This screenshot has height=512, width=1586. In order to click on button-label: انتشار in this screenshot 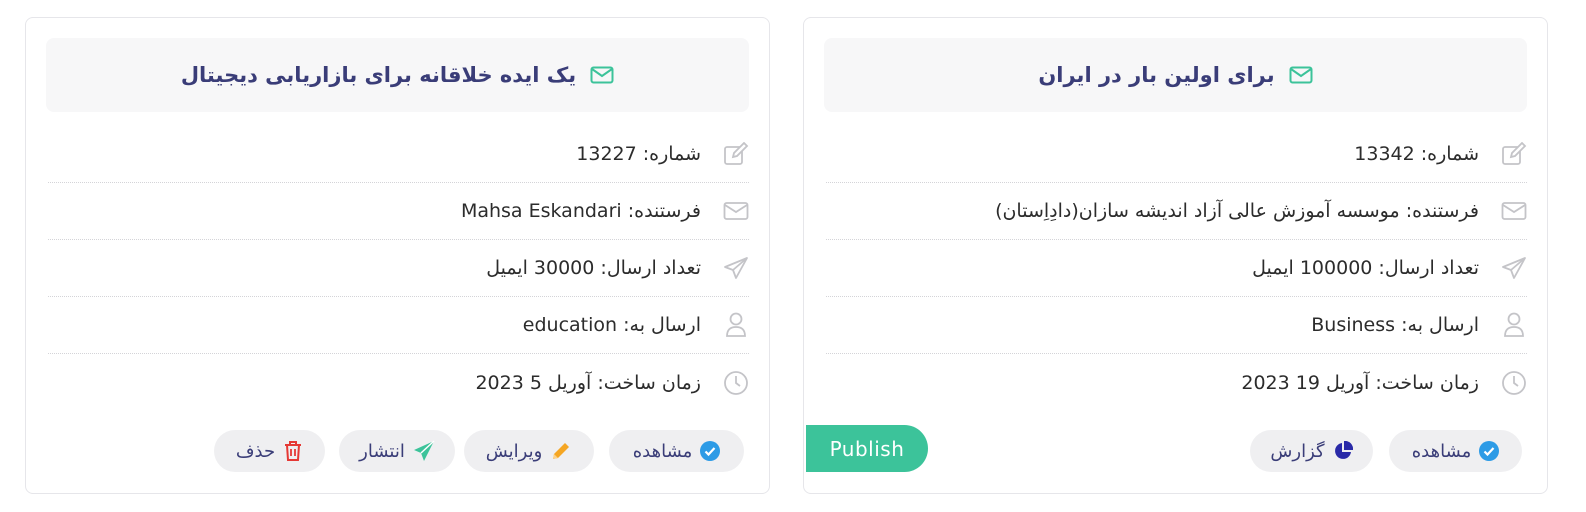, I will do `click(382, 451)`.